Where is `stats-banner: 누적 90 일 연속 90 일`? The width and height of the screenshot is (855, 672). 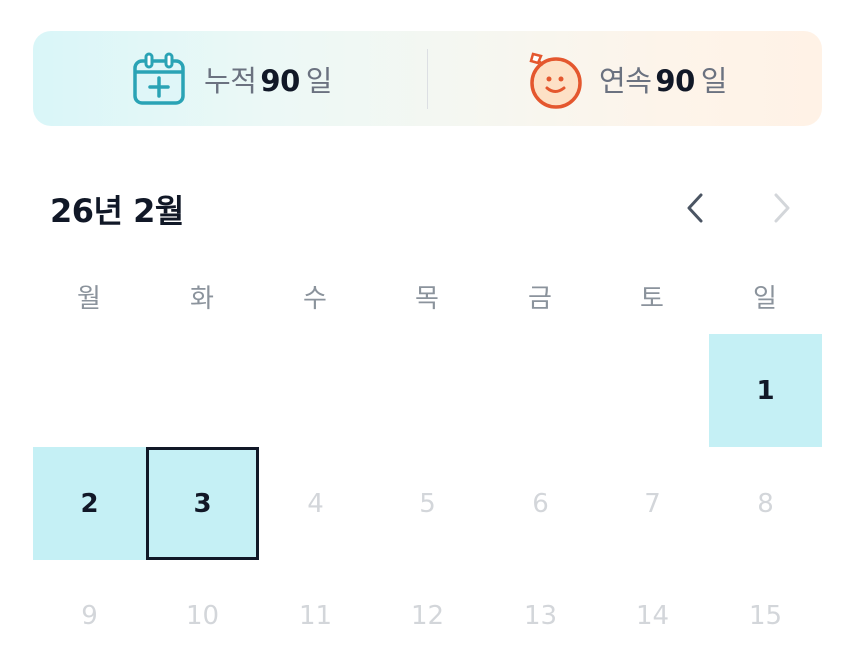
stats-banner: 누적 90 일 연속 90 일 is located at coordinates (427, 78).